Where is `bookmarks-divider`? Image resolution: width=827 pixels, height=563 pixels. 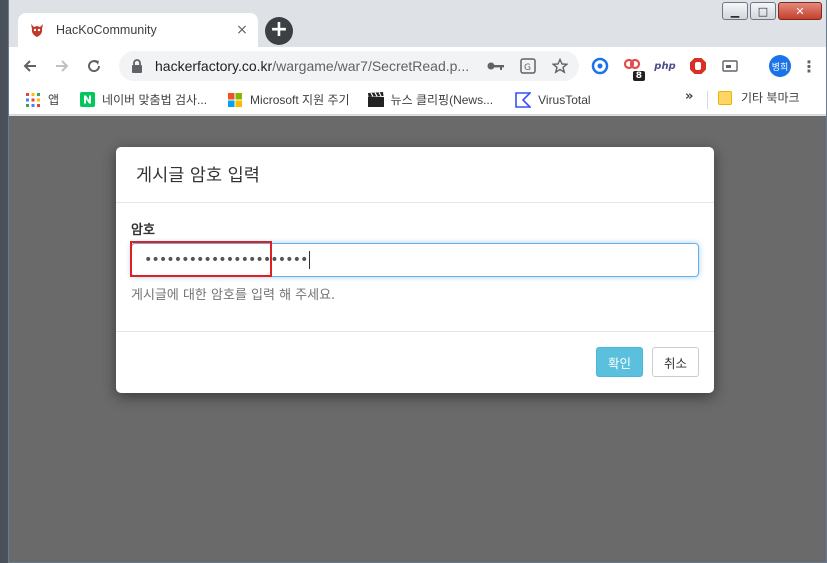 bookmarks-divider is located at coordinates (707, 100).